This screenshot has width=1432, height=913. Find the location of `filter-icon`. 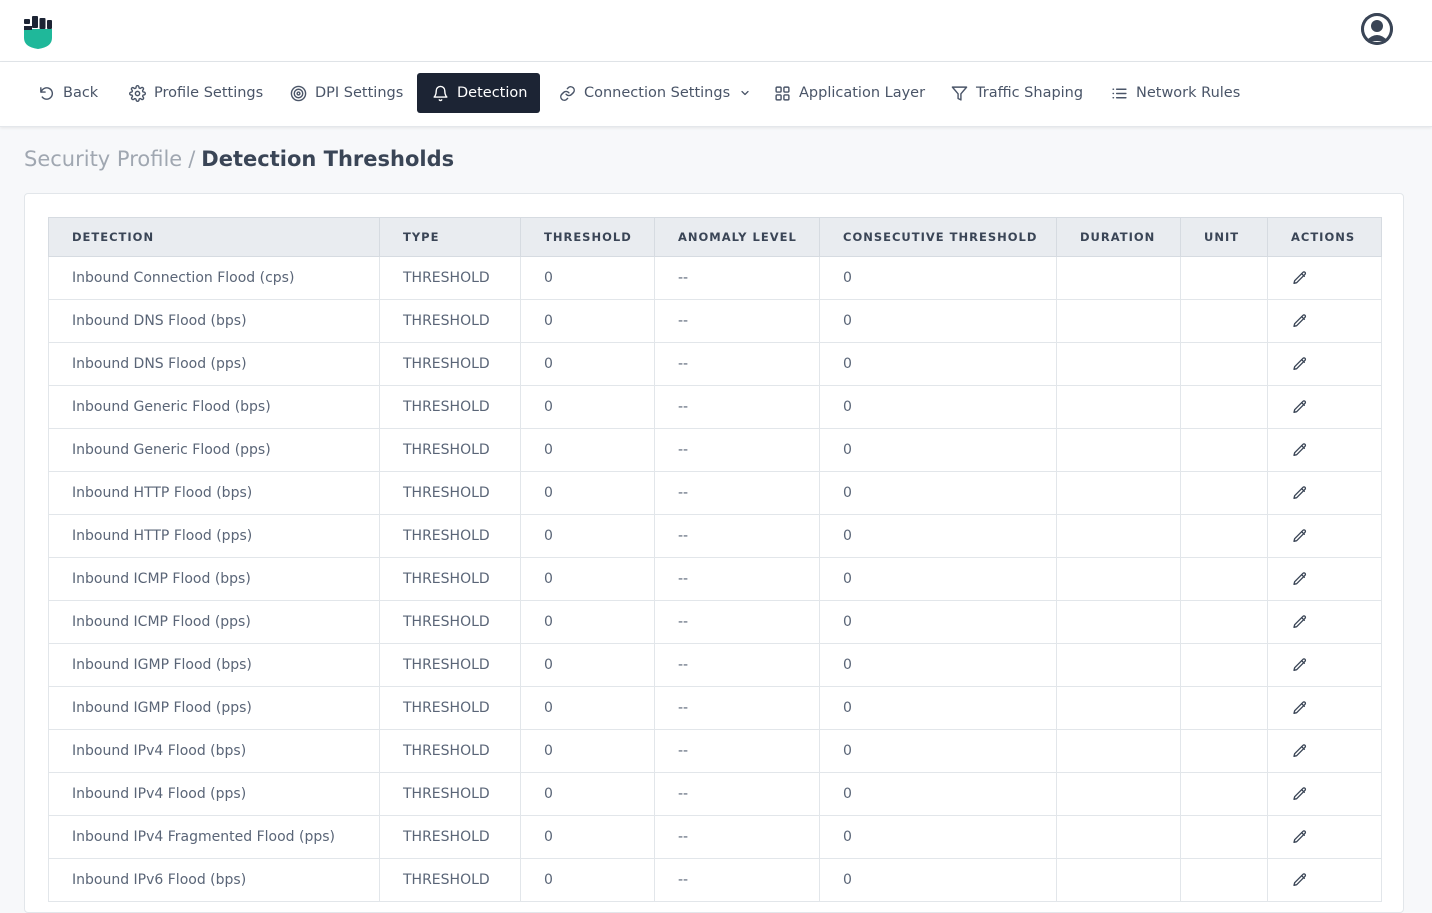

filter-icon is located at coordinates (959, 93).